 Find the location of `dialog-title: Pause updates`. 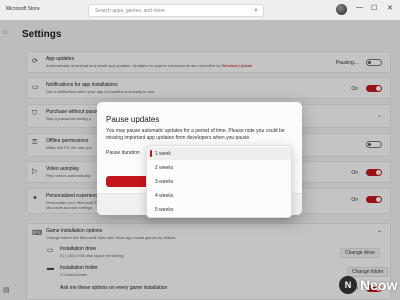

dialog-title: Pause updates is located at coordinates (133, 119).